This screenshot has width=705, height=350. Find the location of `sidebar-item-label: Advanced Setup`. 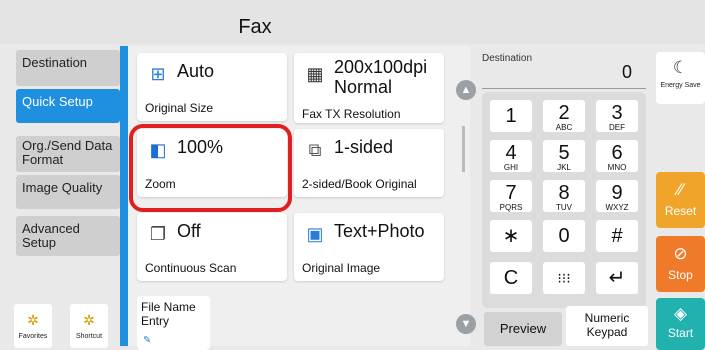

sidebar-item-label: Advanced Setup is located at coordinates (51, 235).